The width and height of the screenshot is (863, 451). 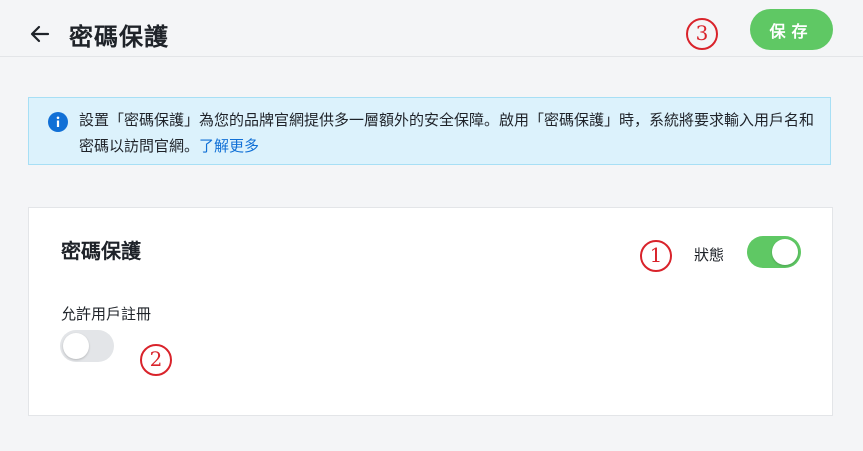 I want to click on status-toggle, so click(x=774, y=252).